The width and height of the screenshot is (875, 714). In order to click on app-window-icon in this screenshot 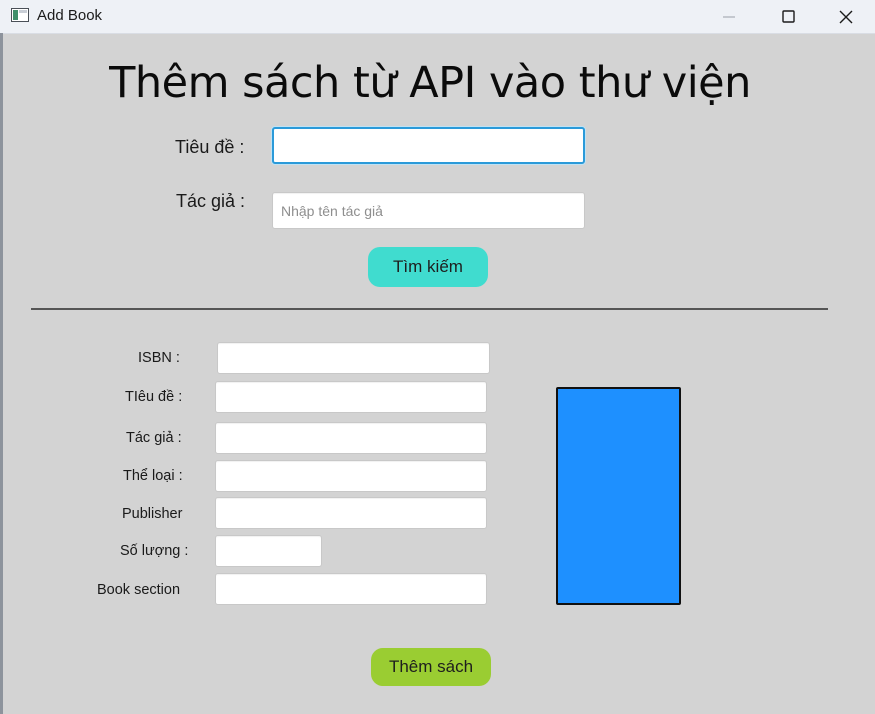, I will do `click(20, 15)`.